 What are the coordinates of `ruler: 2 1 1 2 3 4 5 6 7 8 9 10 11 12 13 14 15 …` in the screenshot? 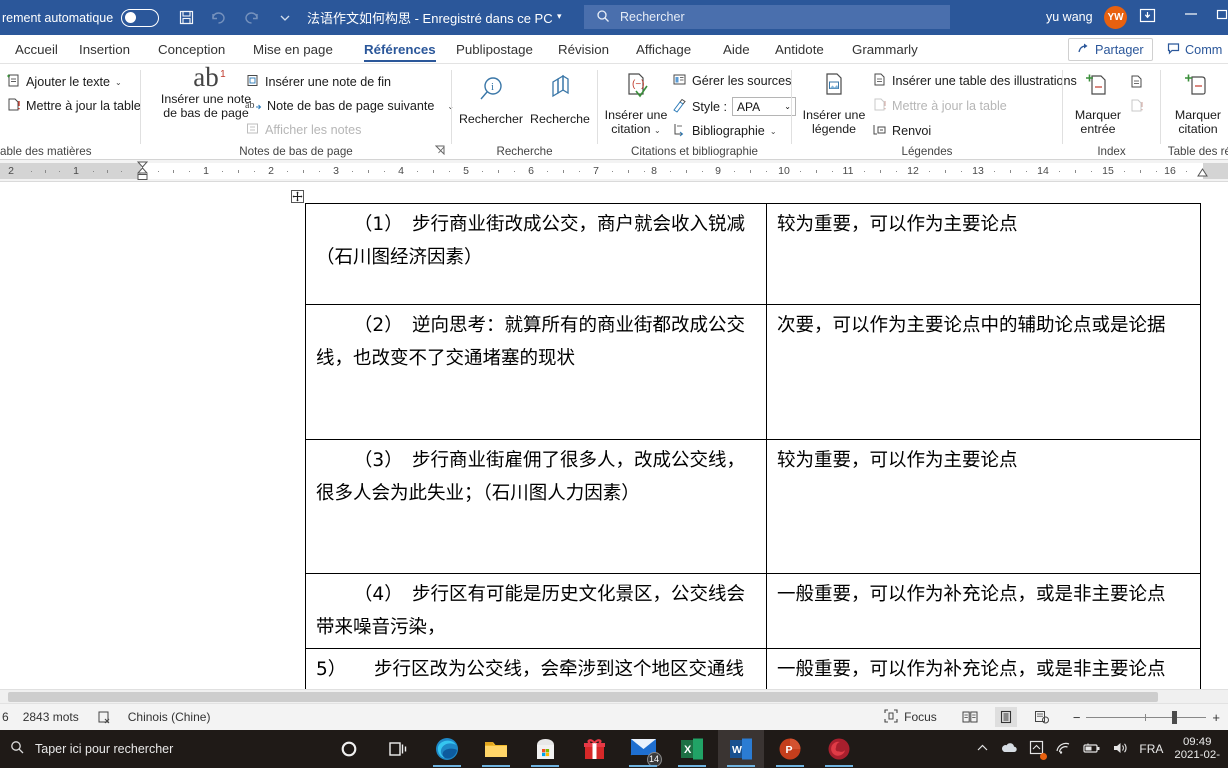 It's located at (614, 171).